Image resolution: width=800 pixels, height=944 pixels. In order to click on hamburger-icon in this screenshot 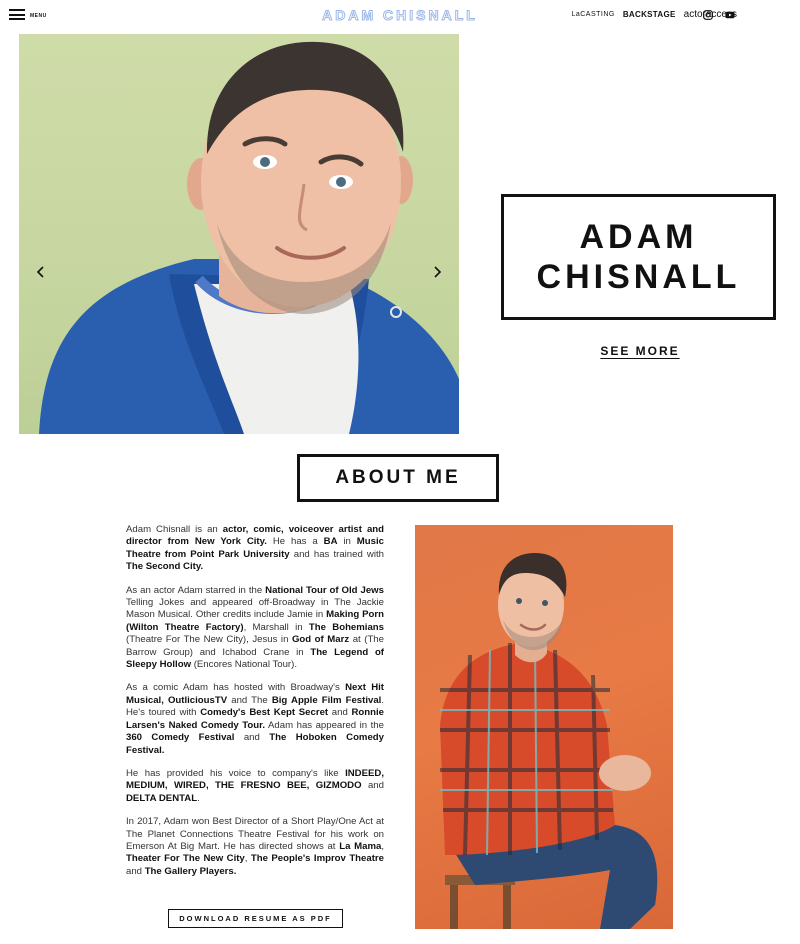, I will do `click(17, 14)`.